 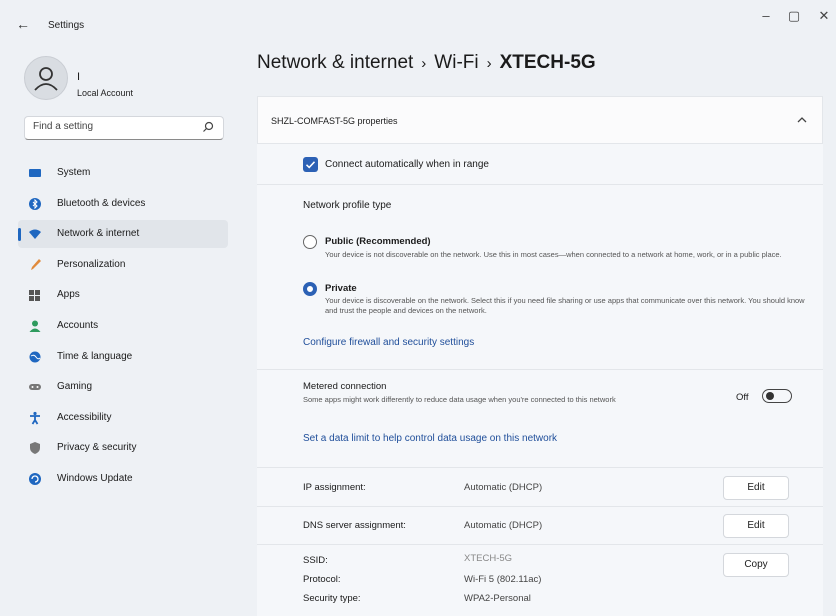 What do you see at coordinates (35, 173) in the screenshot?
I see `system-icon` at bounding box center [35, 173].